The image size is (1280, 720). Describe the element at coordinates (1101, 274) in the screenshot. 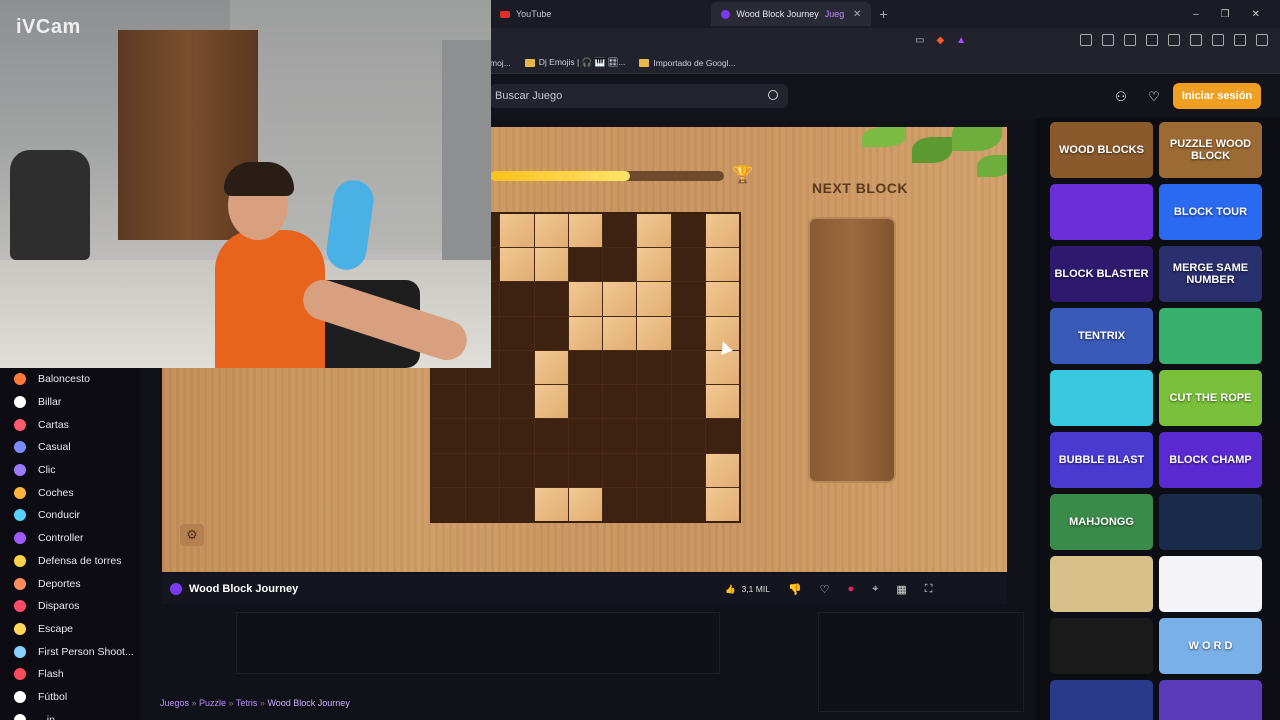

I see `game-thumbnail: BLOCK BLASTER` at that location.